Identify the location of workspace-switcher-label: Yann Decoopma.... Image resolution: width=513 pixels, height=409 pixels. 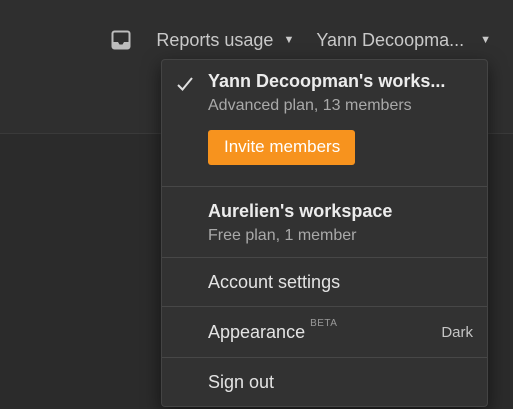
(390, 39).